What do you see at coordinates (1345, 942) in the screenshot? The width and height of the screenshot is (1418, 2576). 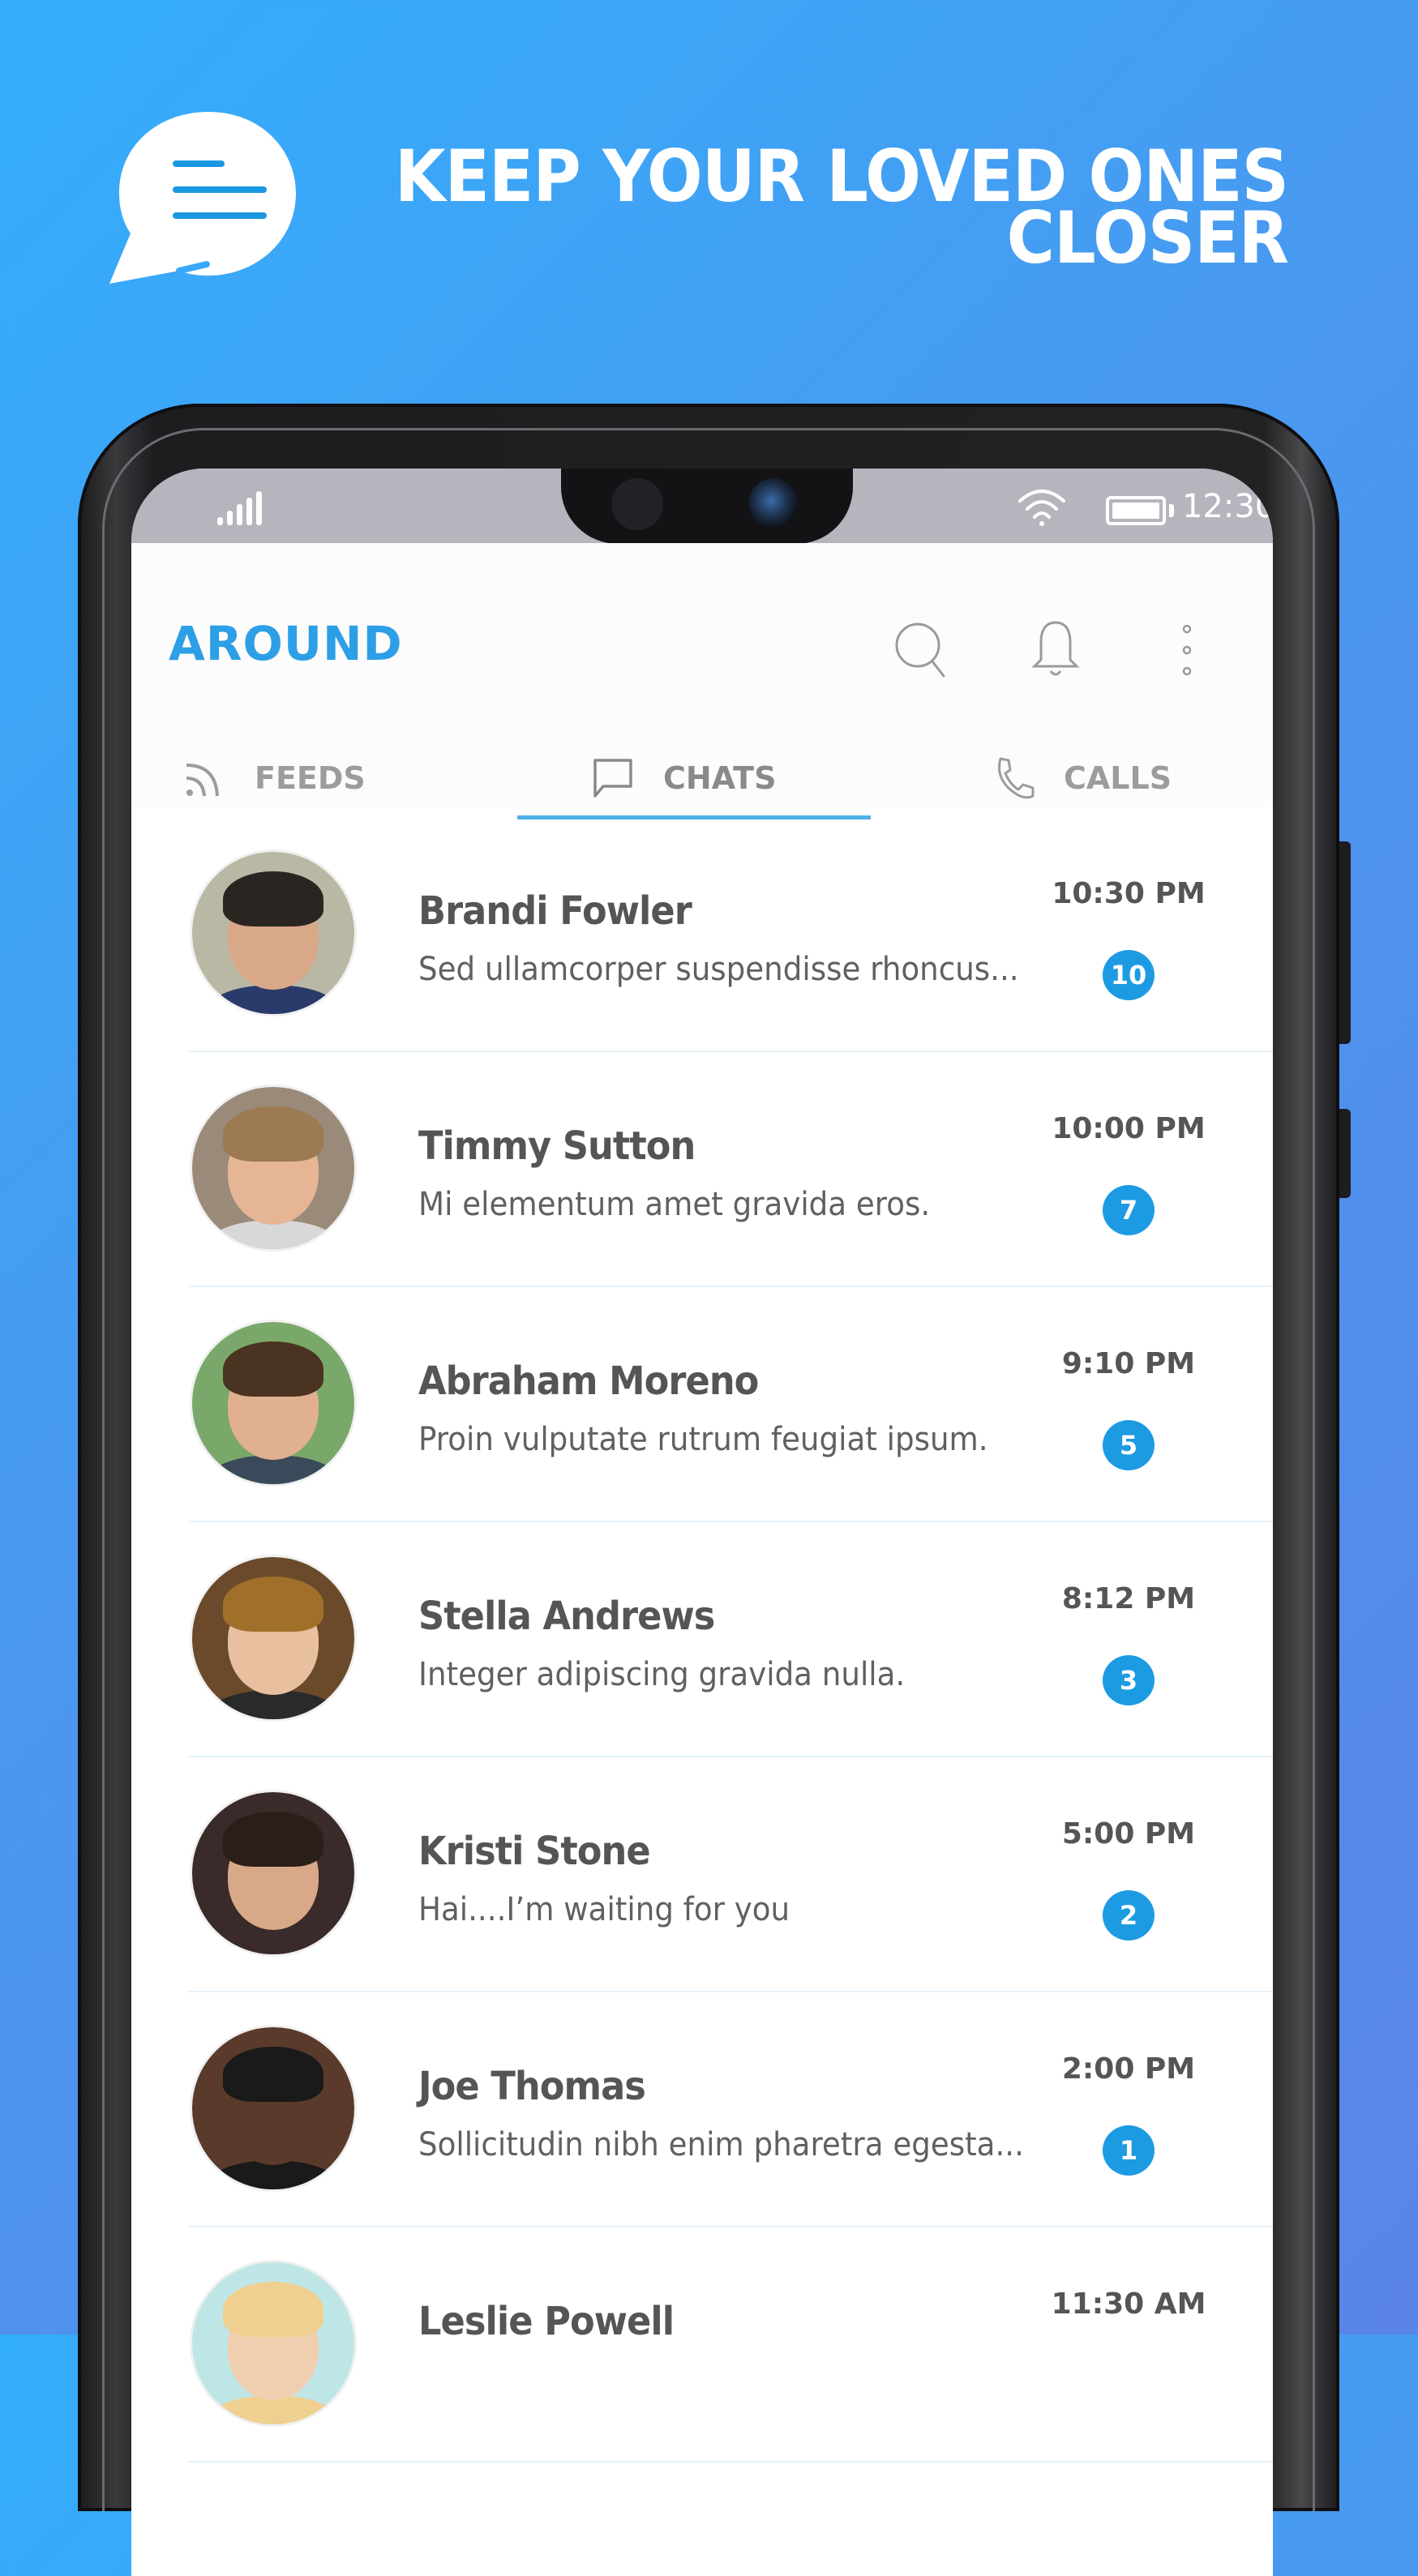 I see `volume-button` at bounding box center [1345, 942].